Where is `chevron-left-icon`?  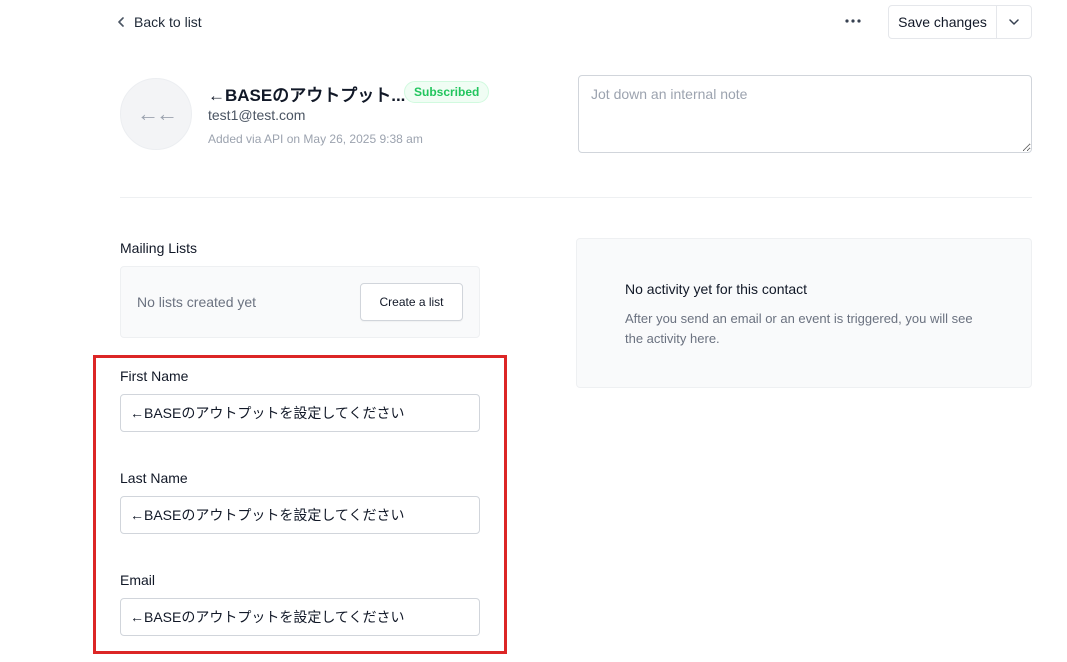
chevron-left-icon is located at coordinates (121, 22).